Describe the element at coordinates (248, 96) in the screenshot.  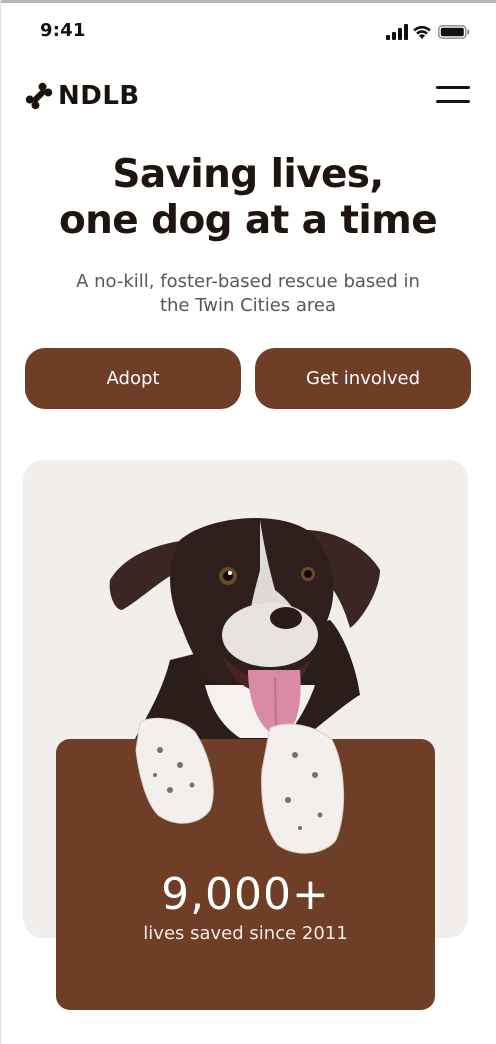
I see `site-header: NDLB` at that location.